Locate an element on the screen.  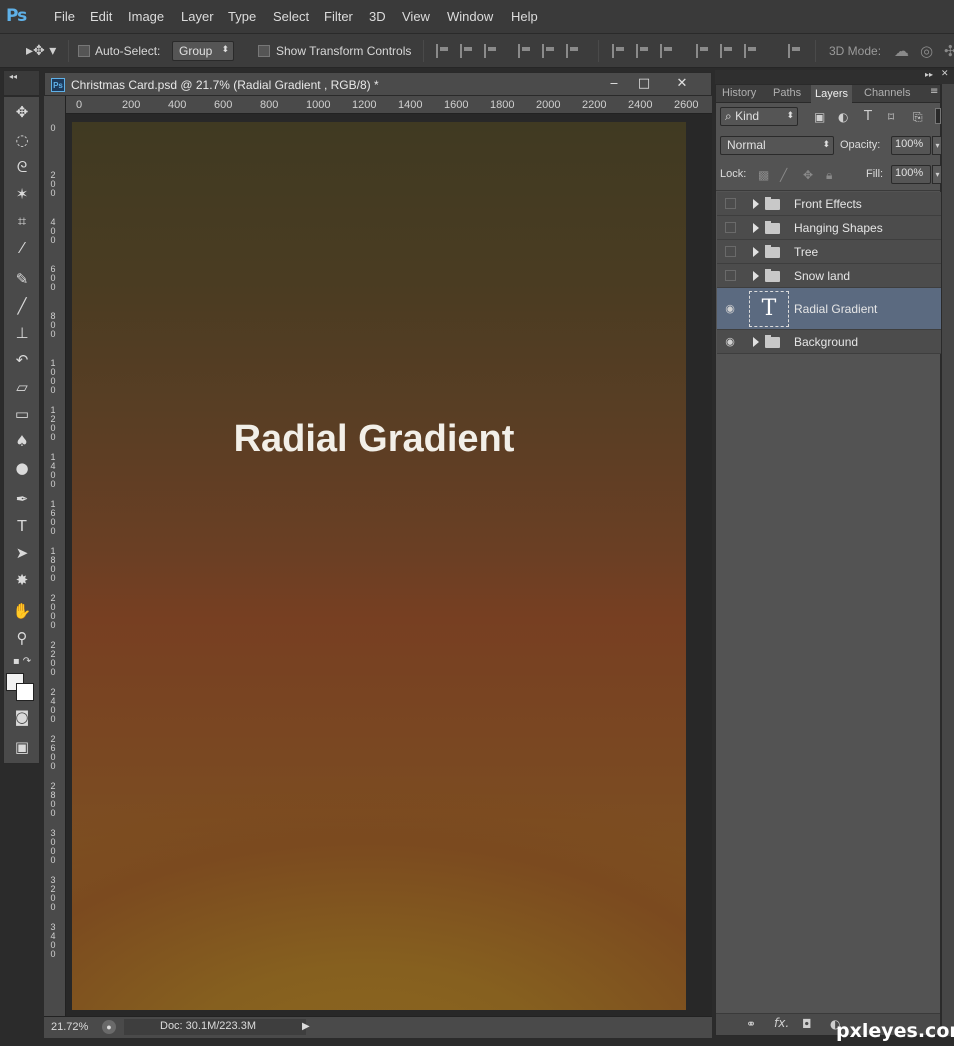
layer-row: ◉ Background is located at coordinates (829, 342).